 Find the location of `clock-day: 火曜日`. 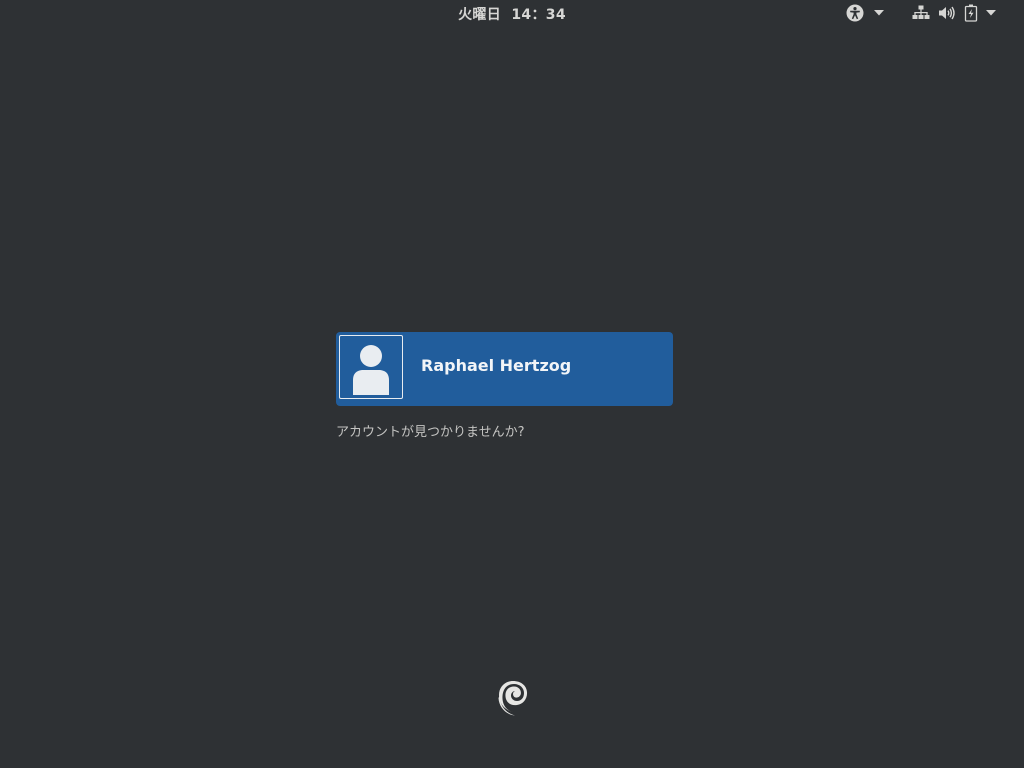

clock-day: 火曜日 is located at coordinates (480, 15).